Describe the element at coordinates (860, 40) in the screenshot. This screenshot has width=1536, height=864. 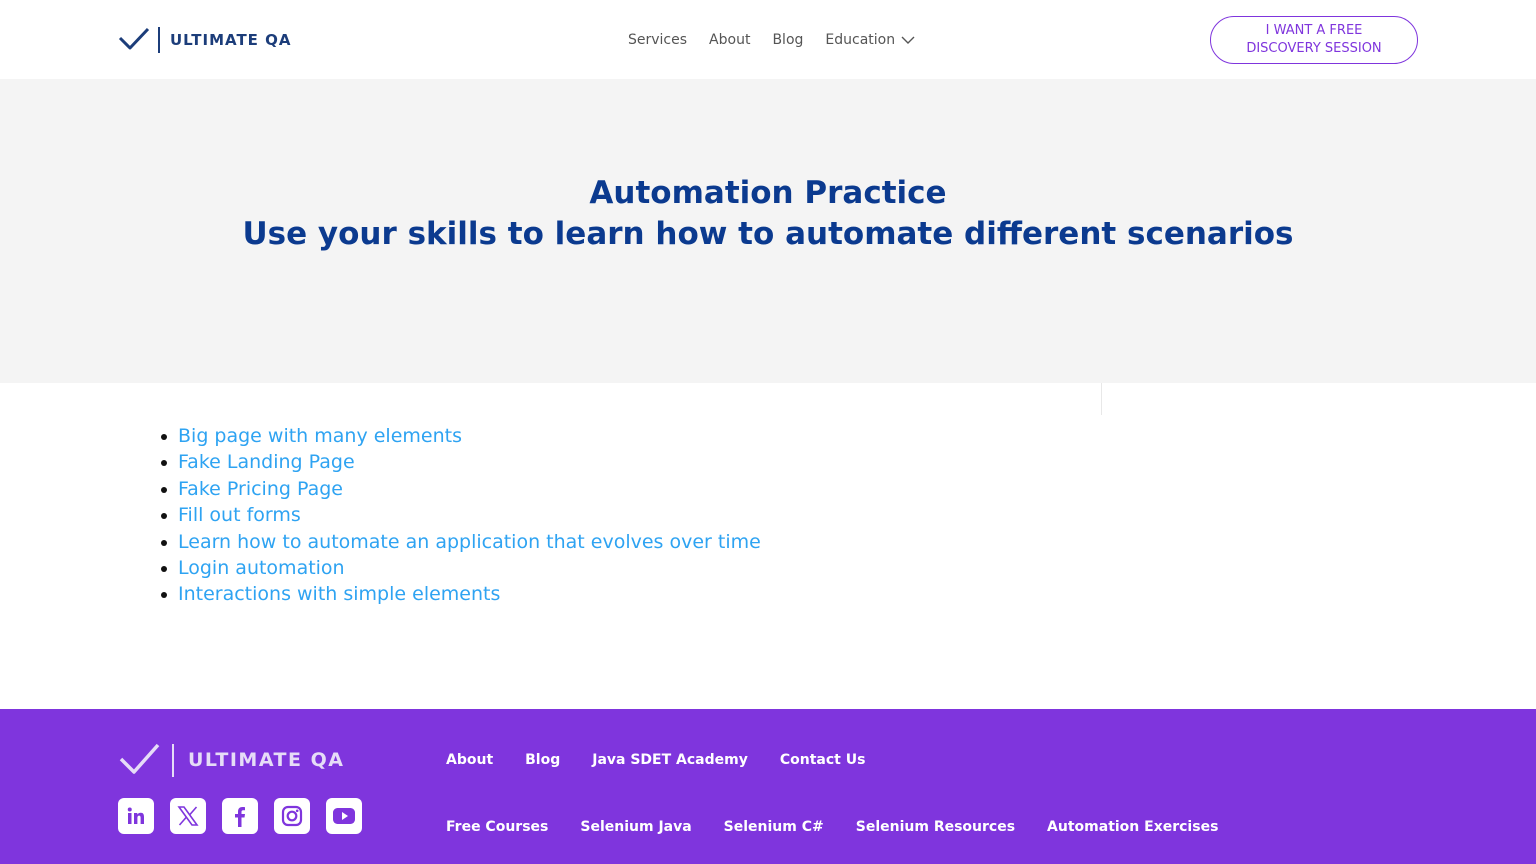
I see `nav-education-label: Education` at that location.